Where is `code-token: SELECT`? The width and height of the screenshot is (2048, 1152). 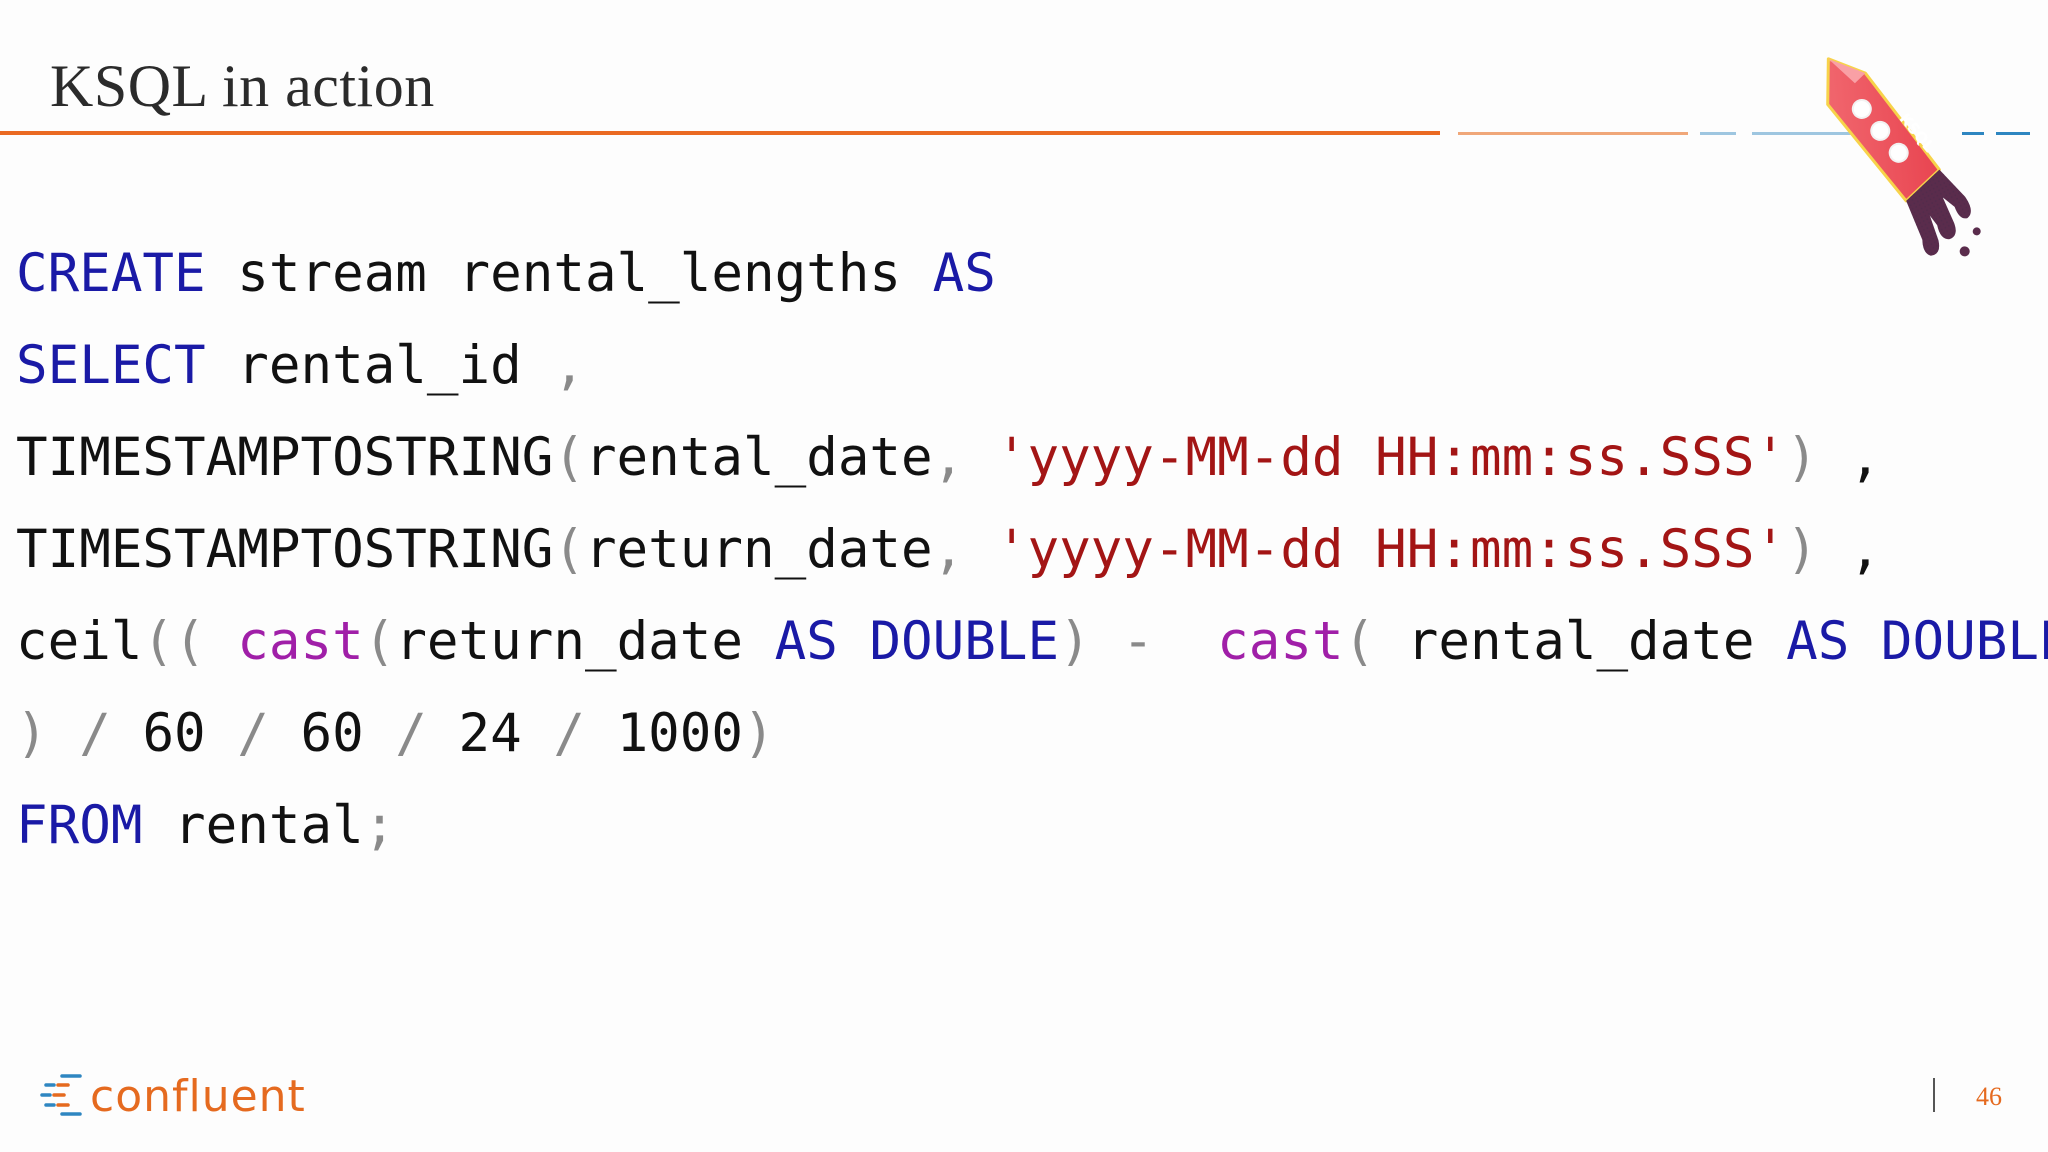 code-token: SELECT is located at coordinates (111, 365).